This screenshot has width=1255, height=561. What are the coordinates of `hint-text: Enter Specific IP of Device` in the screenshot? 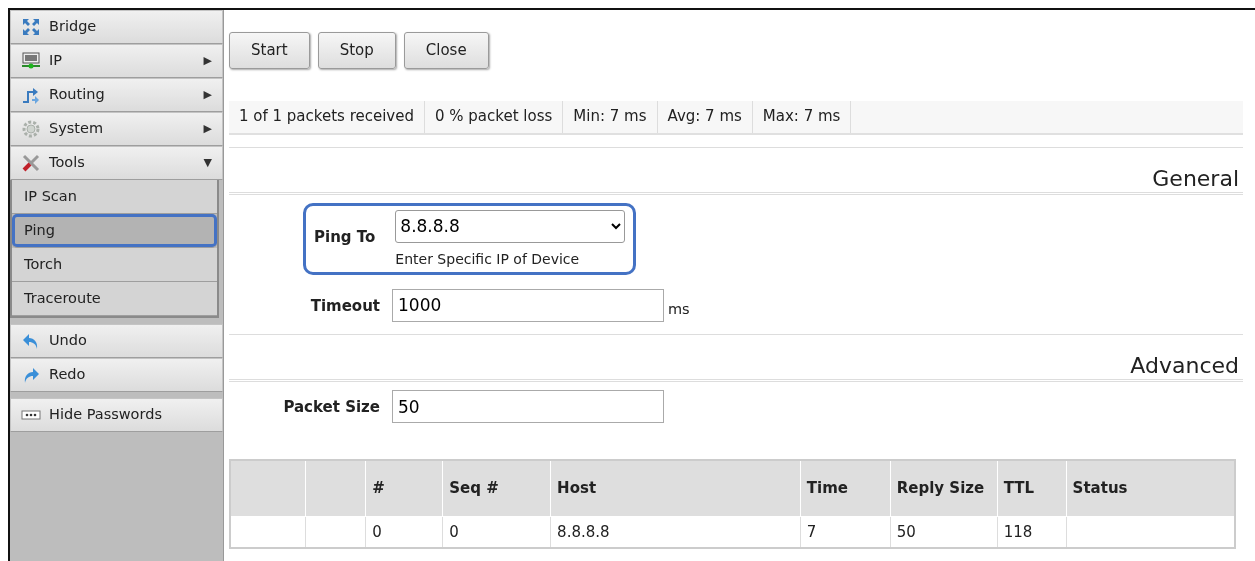 It's located at (488, 259).